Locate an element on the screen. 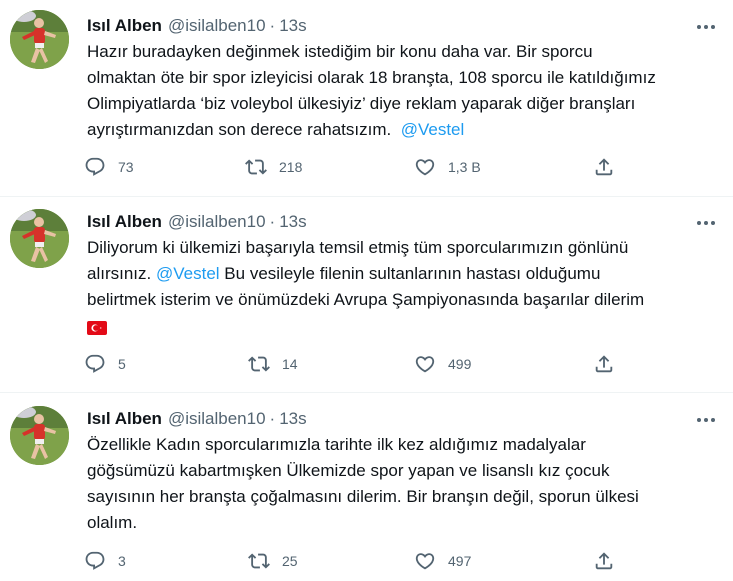 This screenshot has height=581, width=733. reply-count: 5 is located at coordinates (122, 364).